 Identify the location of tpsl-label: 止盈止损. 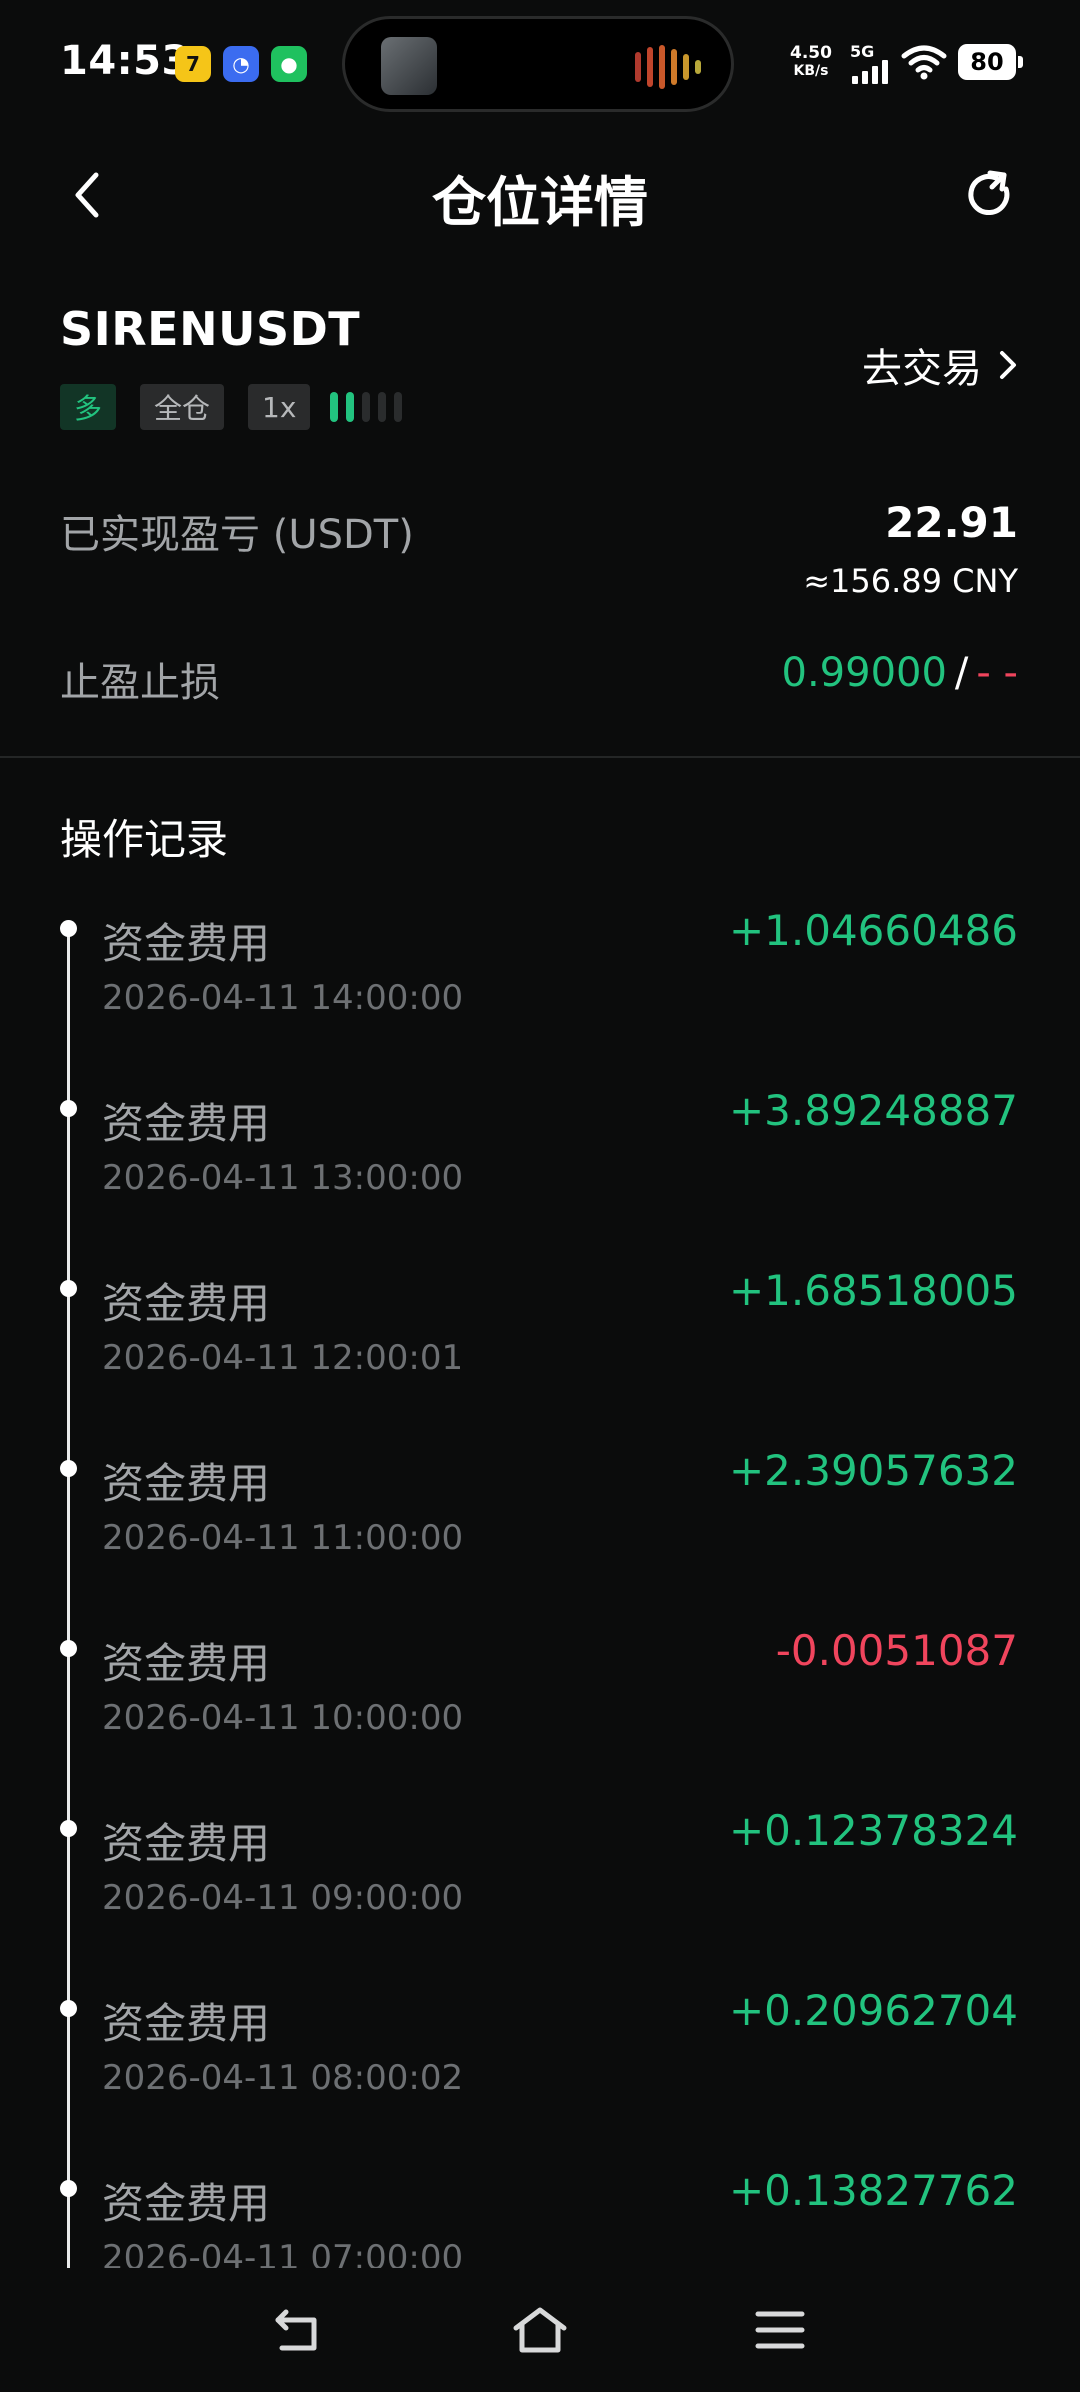
(140, 683).